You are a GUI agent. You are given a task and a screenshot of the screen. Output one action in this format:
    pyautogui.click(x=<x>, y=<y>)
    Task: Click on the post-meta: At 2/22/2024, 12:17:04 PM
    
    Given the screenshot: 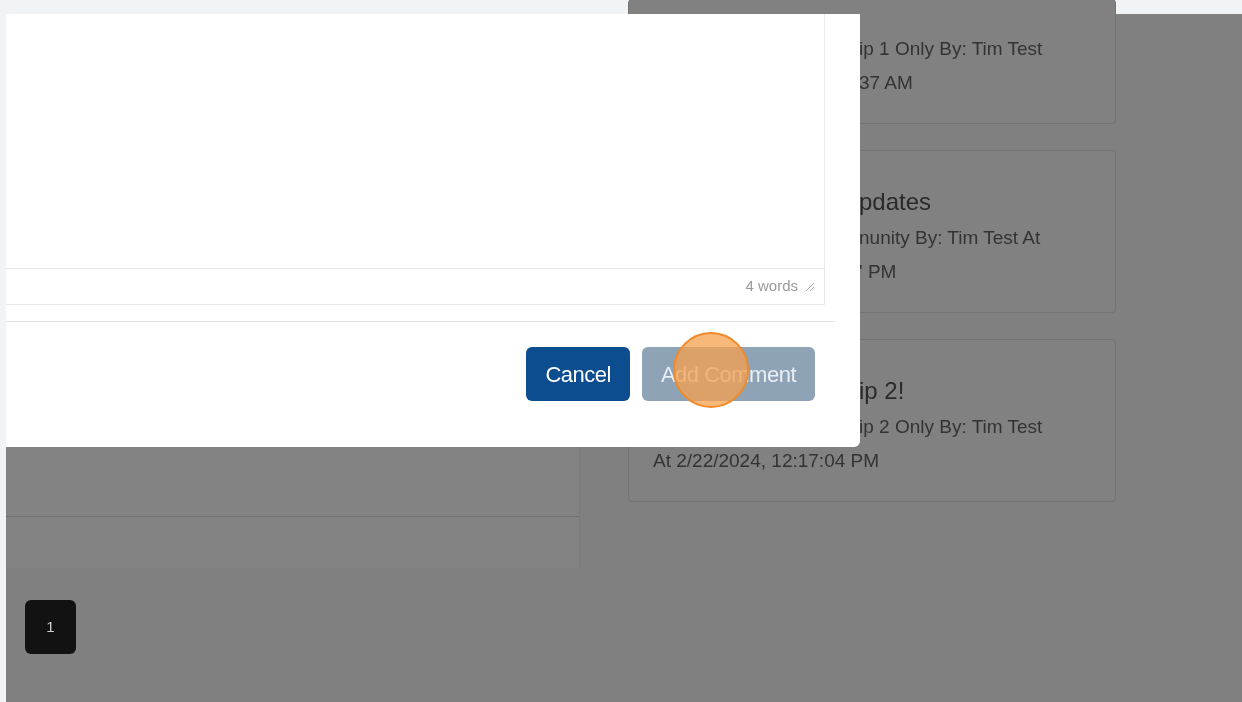 What is the action you would take?
    pyautogui.click(x=766, y=461)
    